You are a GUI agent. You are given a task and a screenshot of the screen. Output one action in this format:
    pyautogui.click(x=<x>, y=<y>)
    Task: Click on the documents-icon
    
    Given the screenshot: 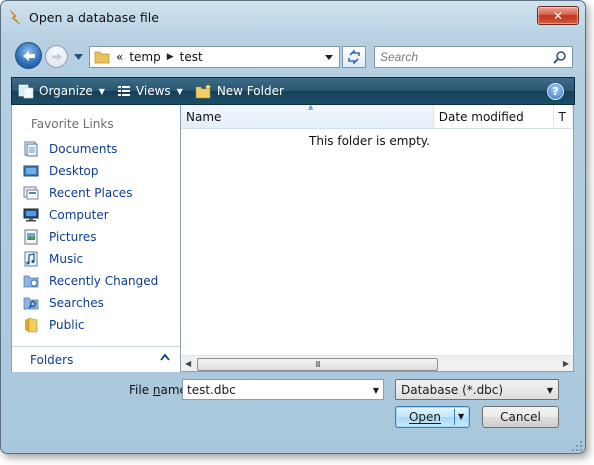 What is the action you would take?
    pyautogui.click(x=30, y=149)
    